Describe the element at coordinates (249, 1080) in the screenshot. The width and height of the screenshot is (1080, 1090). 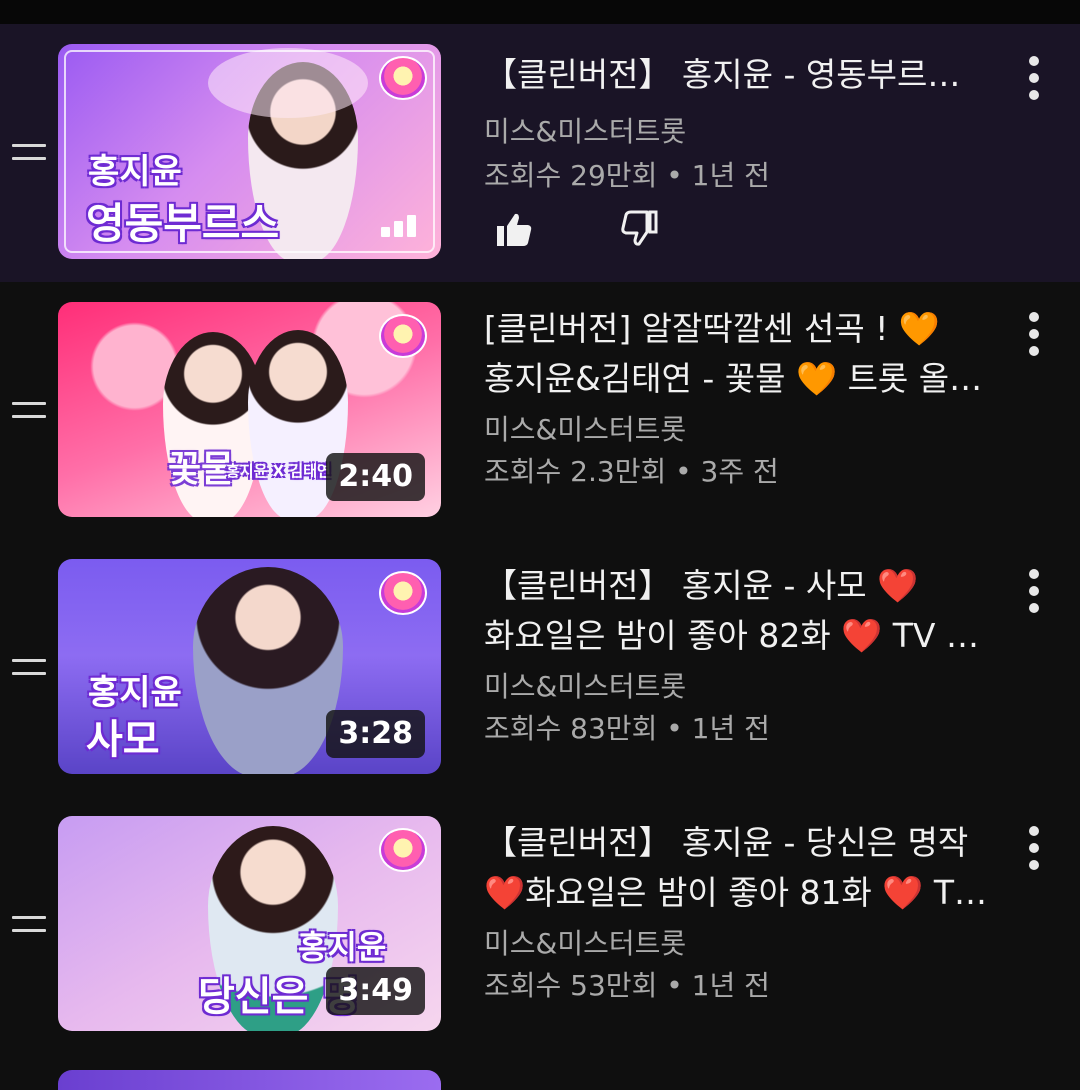
I see `video-thumbnail-5-partial` at that location.